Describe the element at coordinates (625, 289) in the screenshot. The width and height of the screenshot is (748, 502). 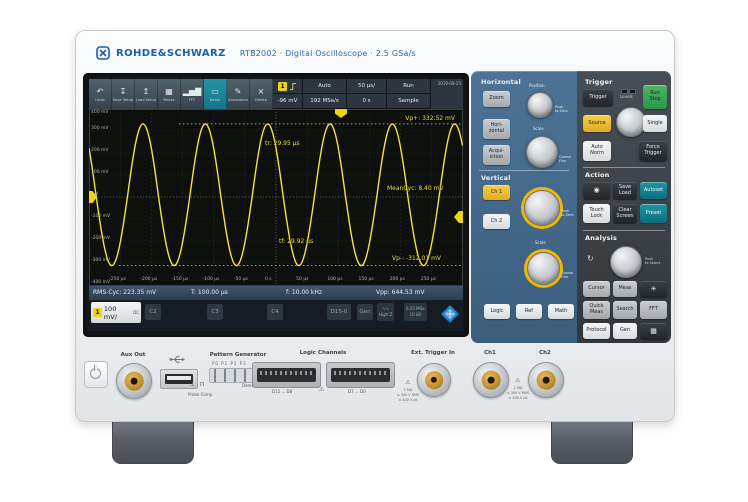
I see `meas-button: Meas` at that location.